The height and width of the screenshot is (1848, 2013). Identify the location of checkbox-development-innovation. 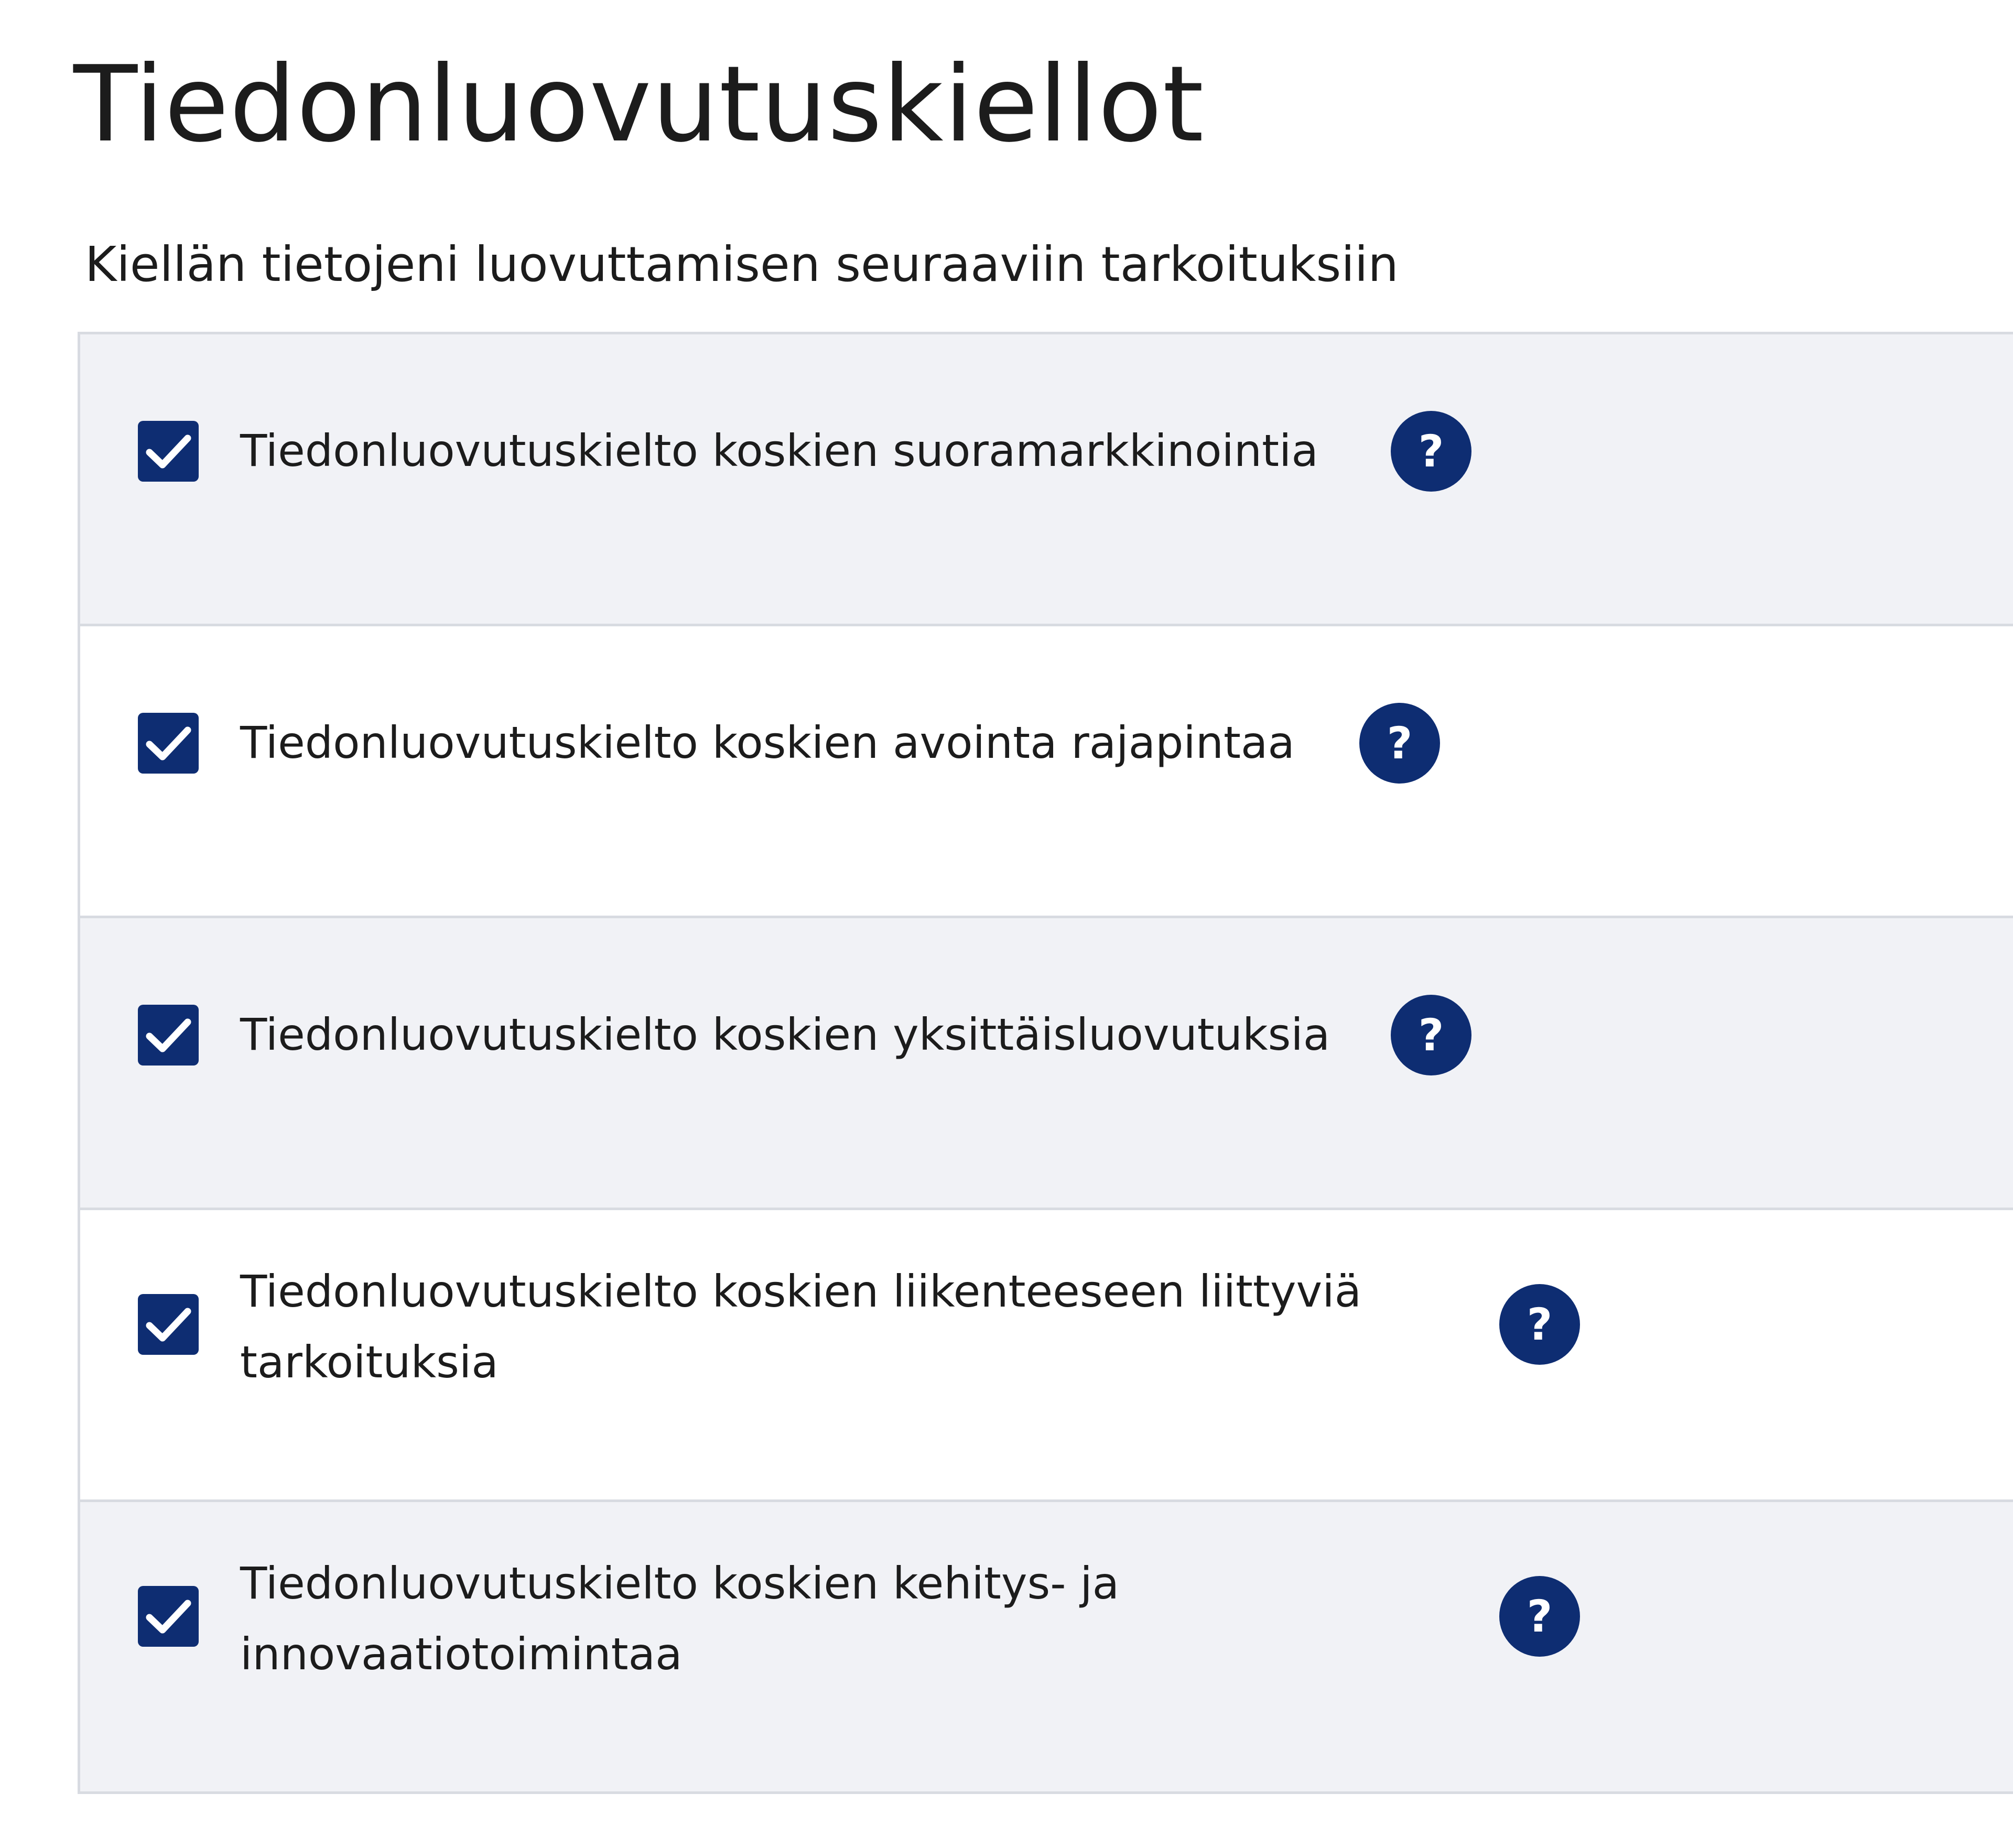
(168, 1616).